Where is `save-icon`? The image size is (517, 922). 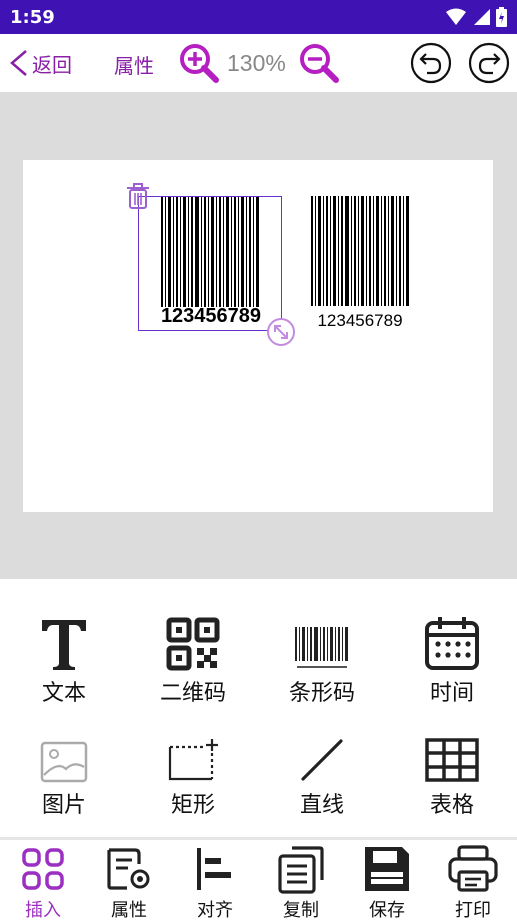 save-icon is located at coordinates (387, 869).